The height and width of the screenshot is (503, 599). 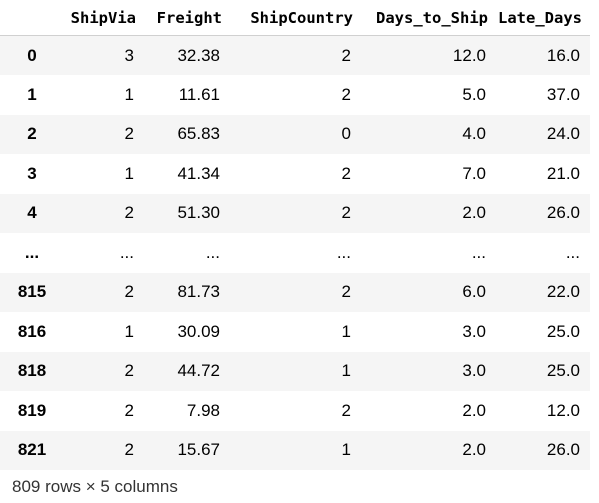 What do you see at coordinates (474, 134) in the screenshot?
I see `table-cell: 4.0` at bounding box center [474, 134].